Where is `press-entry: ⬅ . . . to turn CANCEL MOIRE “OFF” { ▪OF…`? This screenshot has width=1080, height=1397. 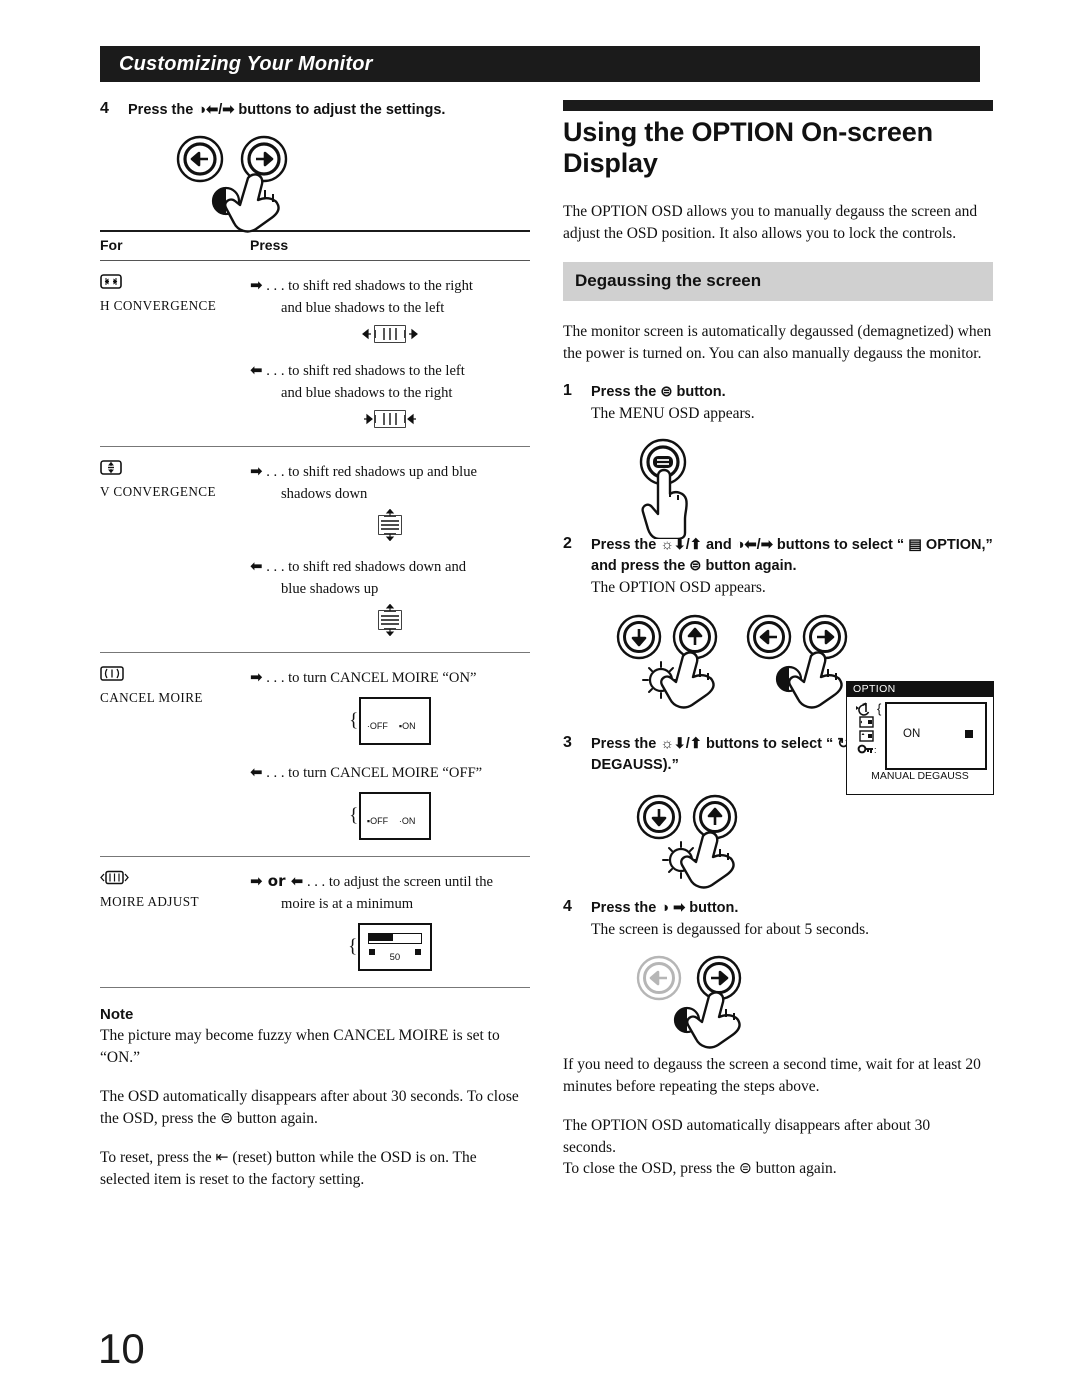
press-entry: ⬅ . . . to turn CANCEL MOIRE “OFF” { ▪OF… is located at coordinates (390, 800).